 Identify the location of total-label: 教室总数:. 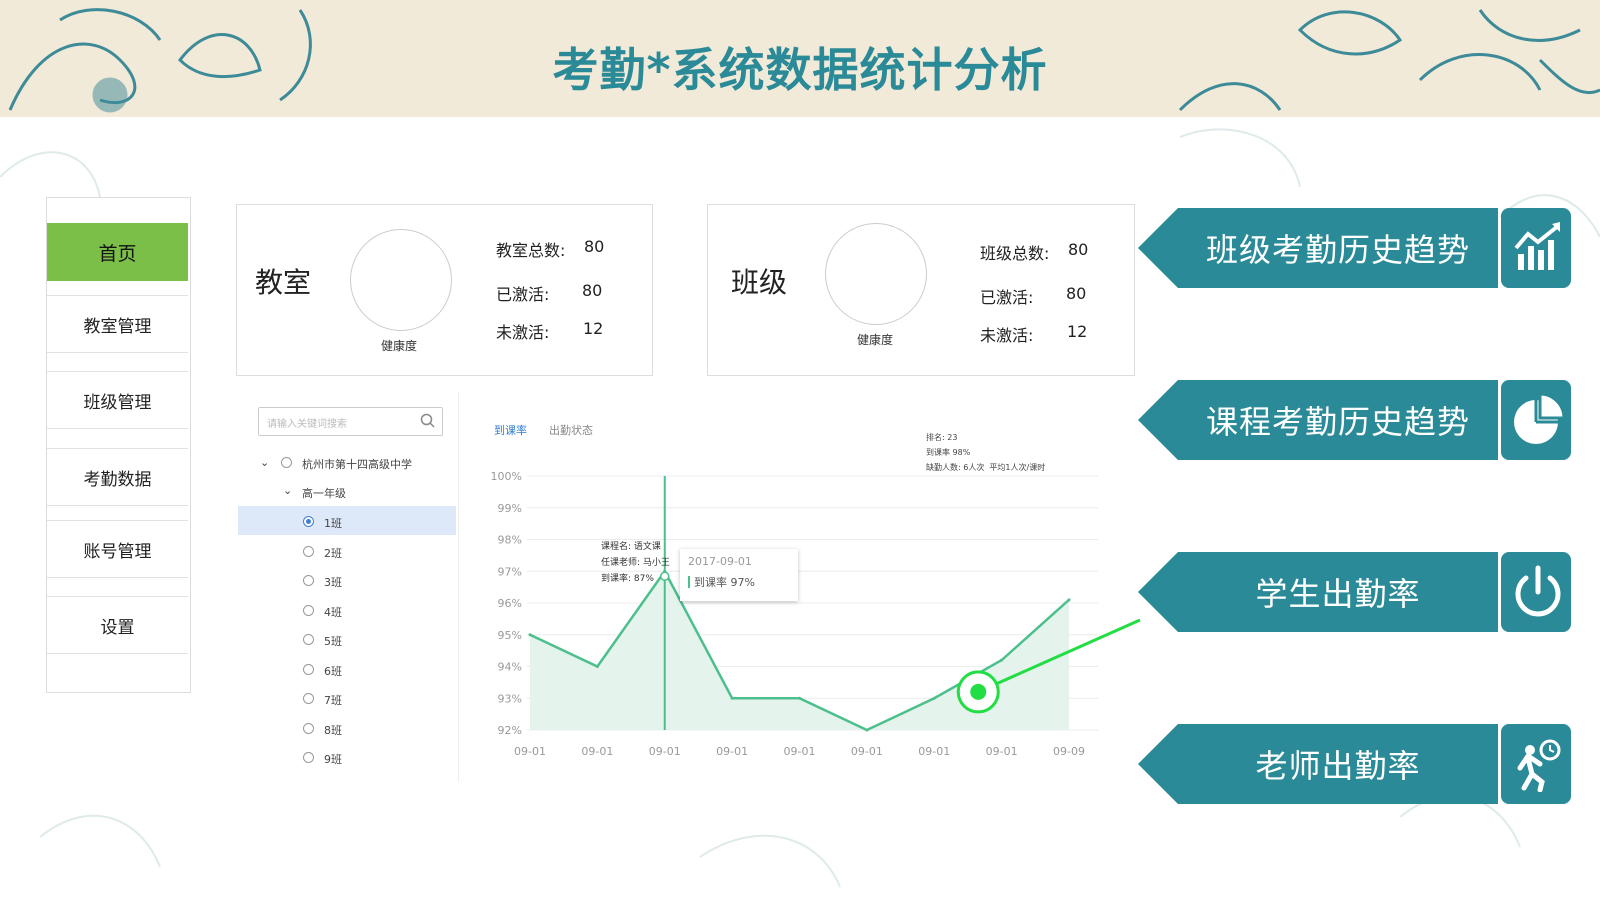
(531, 250).